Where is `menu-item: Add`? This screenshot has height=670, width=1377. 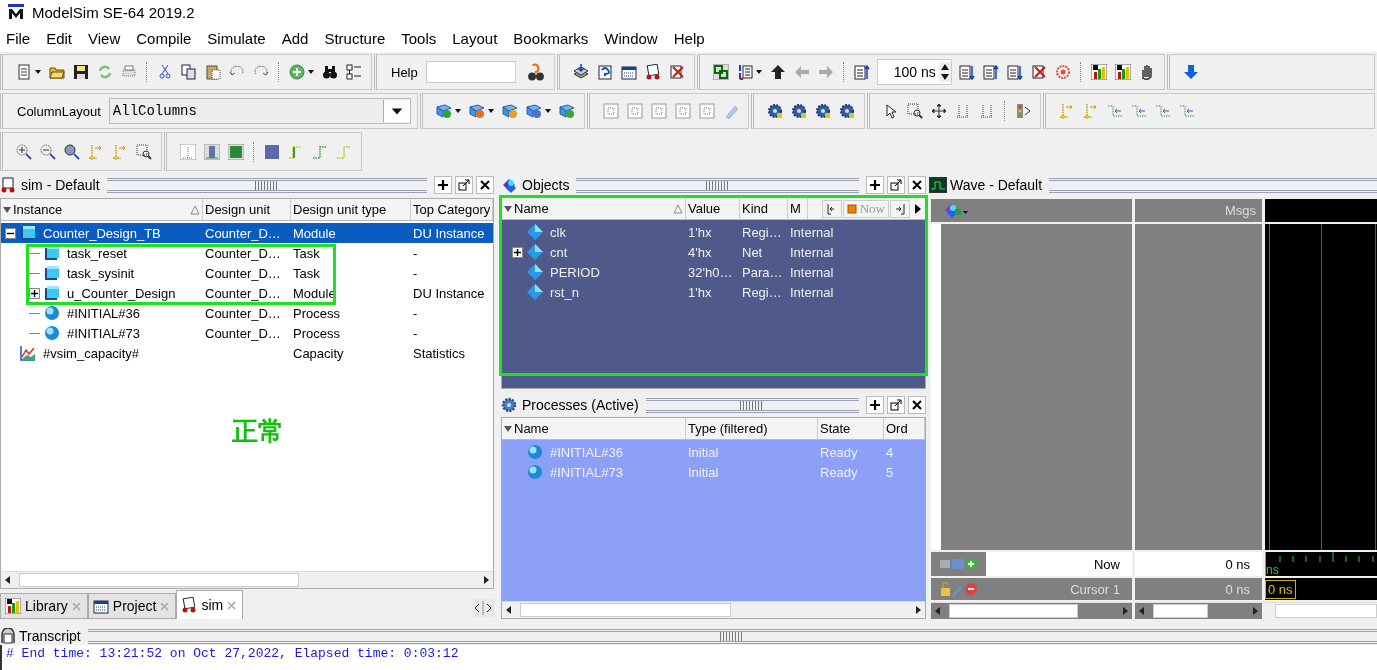
menu-item: Add is located at coordinates (298, 38).